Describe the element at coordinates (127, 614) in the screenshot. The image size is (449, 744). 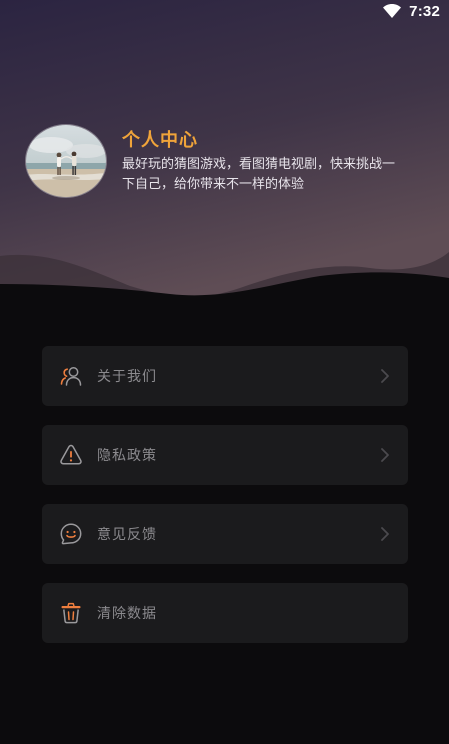
I see `menu-item-label: 清除数据` at that location.